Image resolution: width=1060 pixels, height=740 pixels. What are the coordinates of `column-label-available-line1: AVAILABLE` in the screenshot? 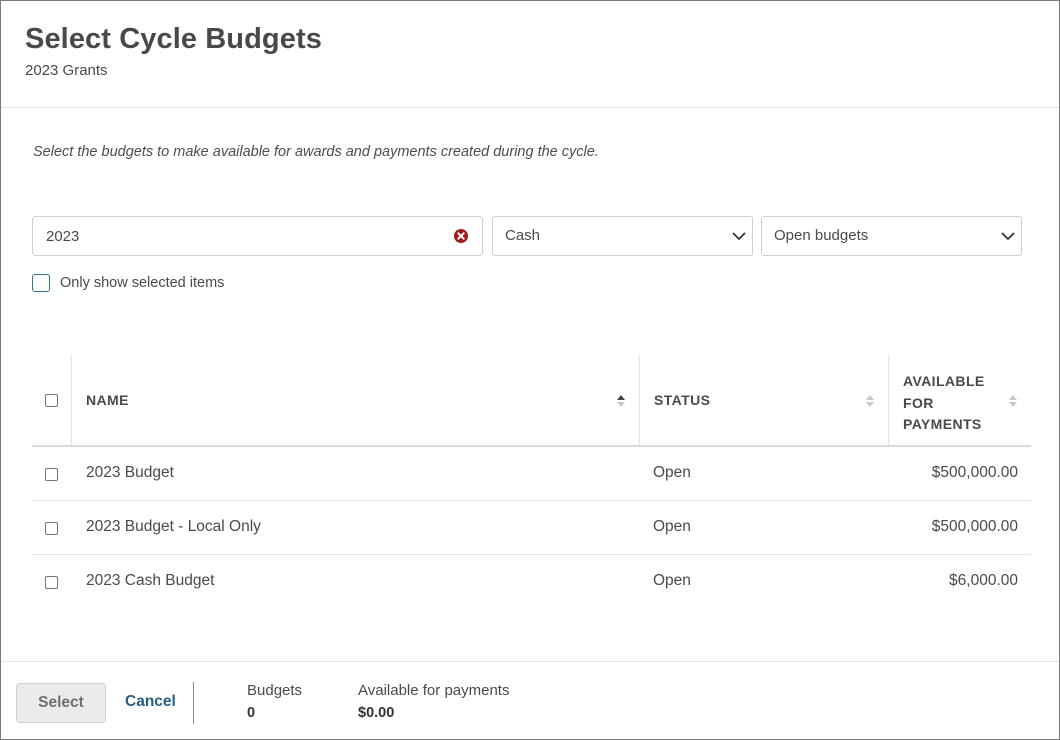 It's located at (944, 381).